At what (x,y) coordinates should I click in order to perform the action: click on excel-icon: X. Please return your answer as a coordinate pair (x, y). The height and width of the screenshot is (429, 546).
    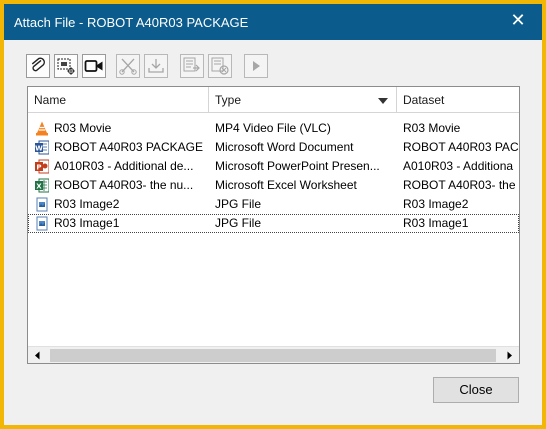
    Looking at the image, I should click on (42, 185).